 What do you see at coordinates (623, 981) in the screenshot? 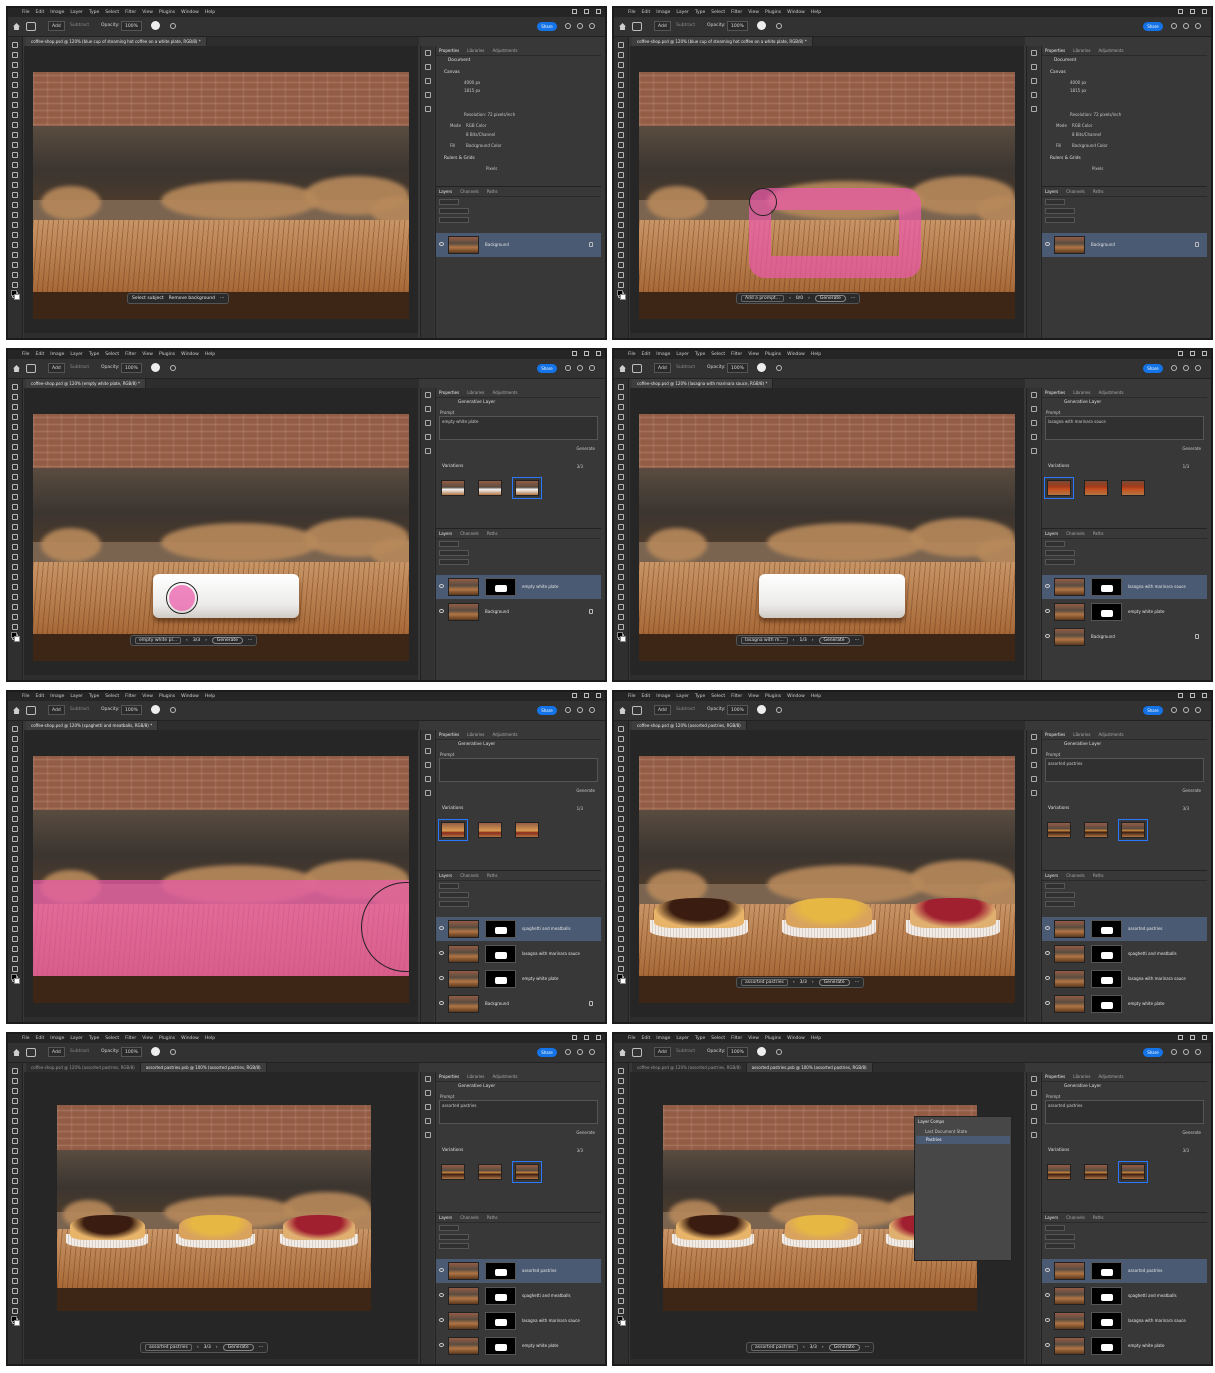
I see `background-color-swatch` at bounding box center [623, 981].